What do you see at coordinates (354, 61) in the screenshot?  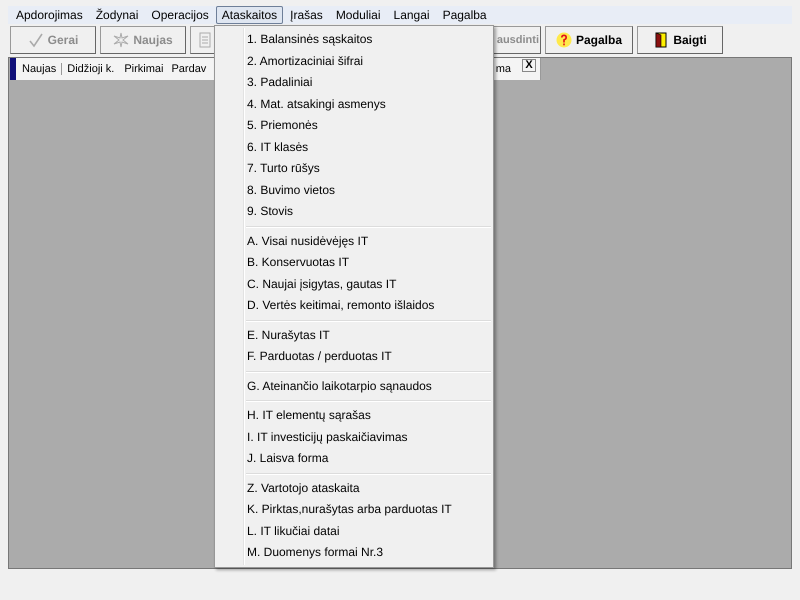 I see `menu-item: 2. Amortizaciniai šifrai` at bounding box center [354, 61].